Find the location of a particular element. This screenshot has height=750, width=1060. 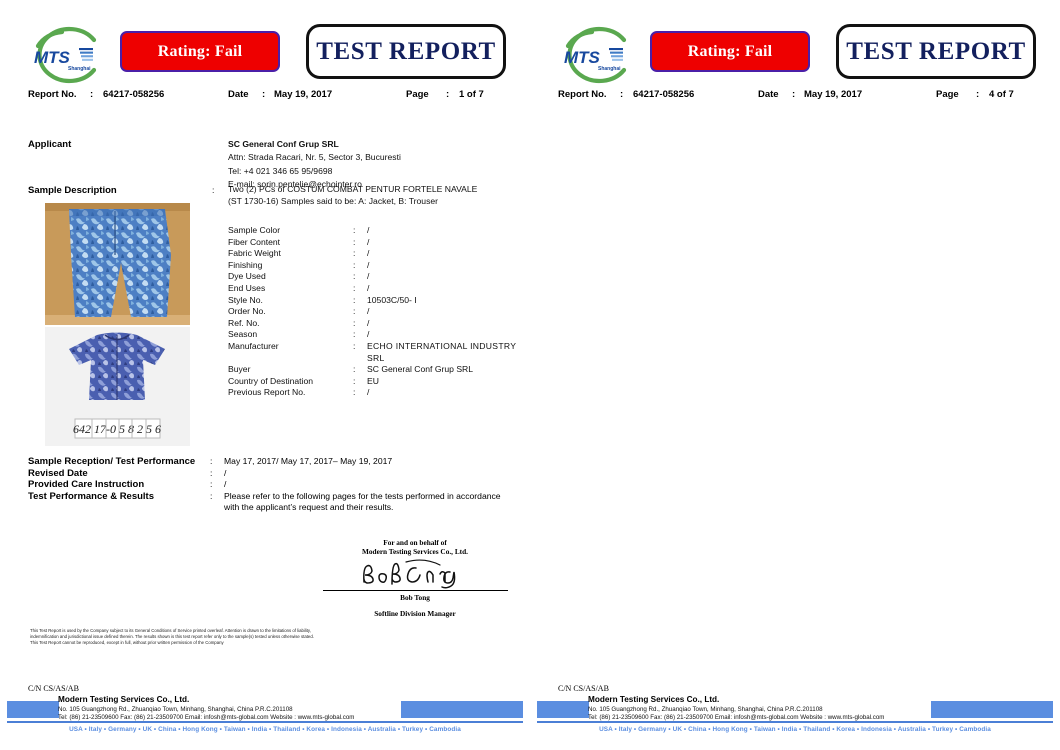

spec-row: End Uses: / is located at coordinates (375, 289).